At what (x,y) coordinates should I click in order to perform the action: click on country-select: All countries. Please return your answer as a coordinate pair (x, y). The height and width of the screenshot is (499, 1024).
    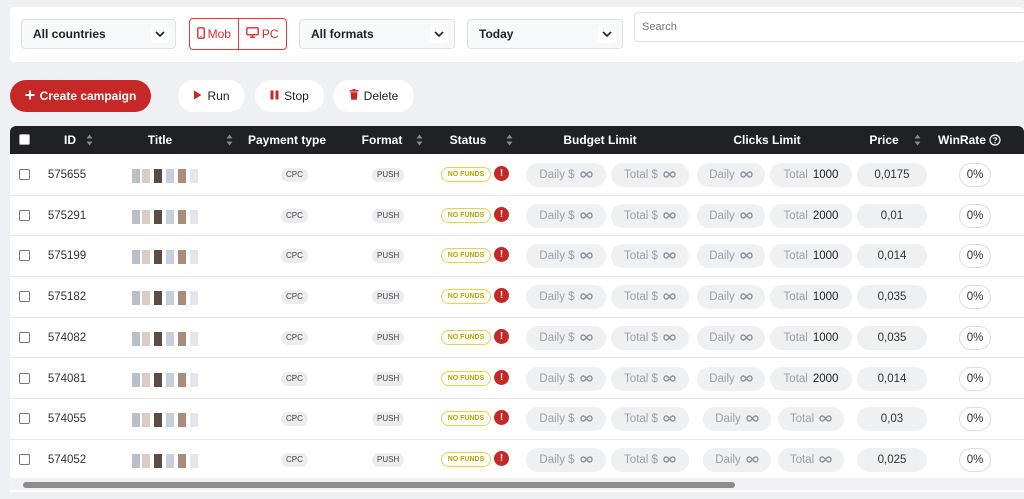
    Looking at the image, I should click on (98, 34).